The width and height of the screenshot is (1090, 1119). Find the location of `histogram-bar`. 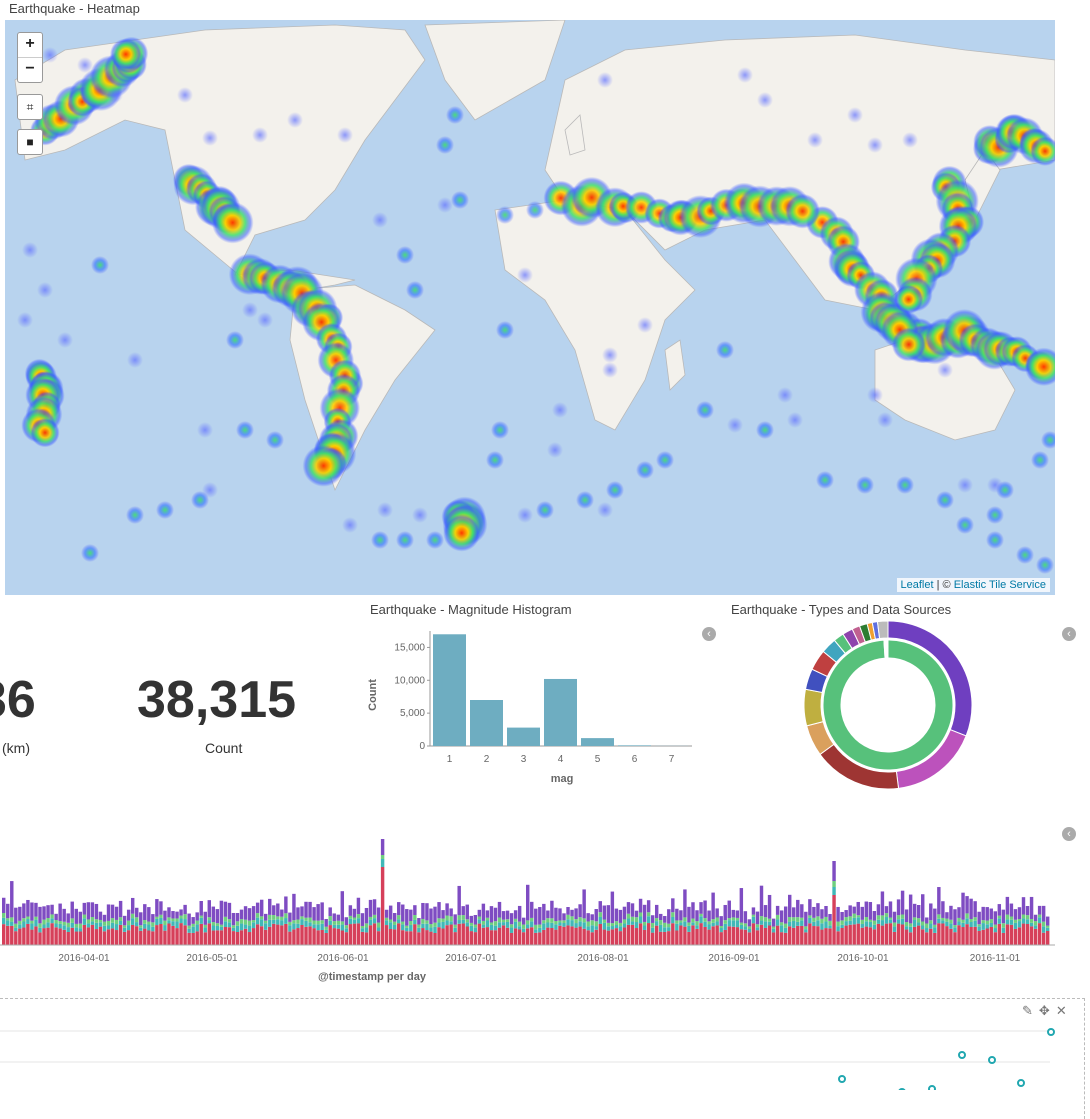

histogram-bar is located at coordinates (597, 742).